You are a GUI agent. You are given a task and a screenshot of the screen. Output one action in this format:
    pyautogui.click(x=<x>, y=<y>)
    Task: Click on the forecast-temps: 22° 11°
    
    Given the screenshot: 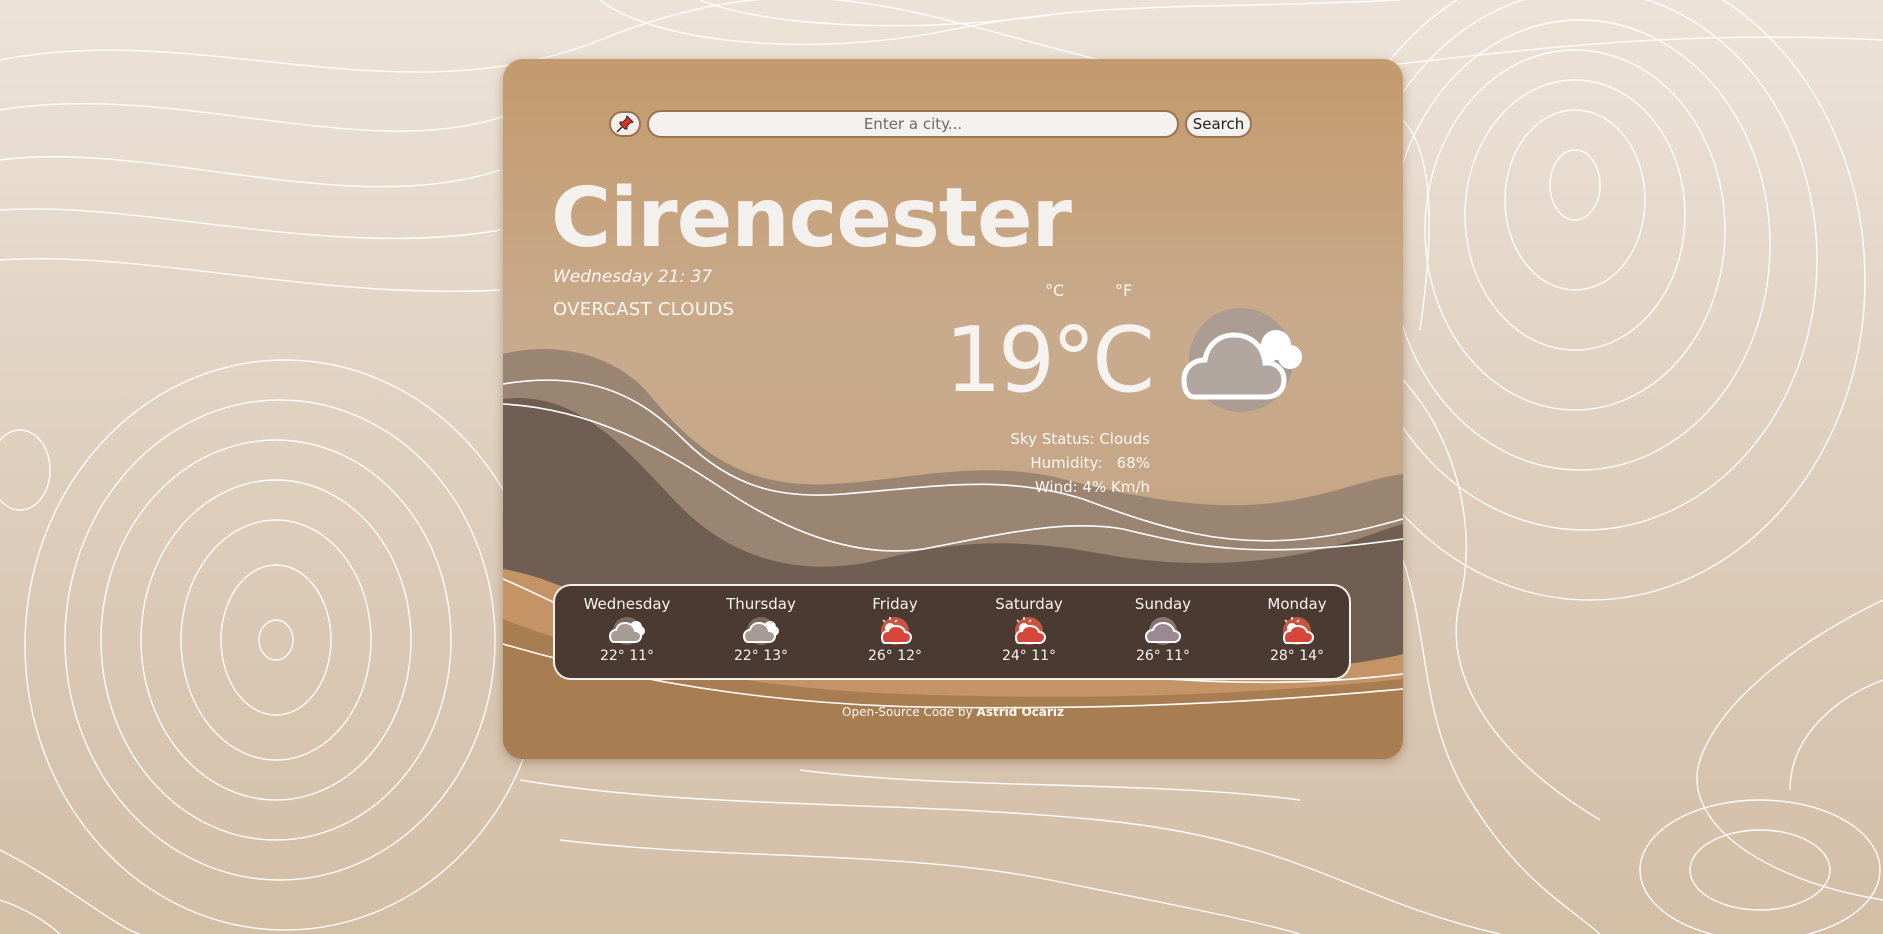 What is the action you would take?
    pyautogui.click(x=627, y=656)
    